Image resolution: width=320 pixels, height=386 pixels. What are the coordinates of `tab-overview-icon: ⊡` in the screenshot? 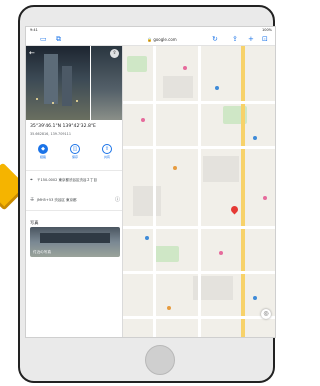 It's located at (265, 39).